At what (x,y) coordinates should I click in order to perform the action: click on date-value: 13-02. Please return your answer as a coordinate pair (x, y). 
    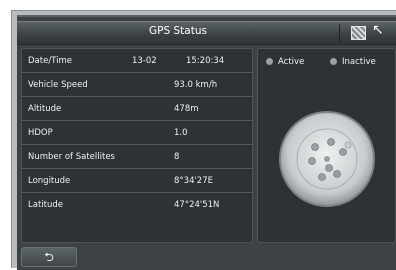
    Looking at the image, I should click on (144, 61).